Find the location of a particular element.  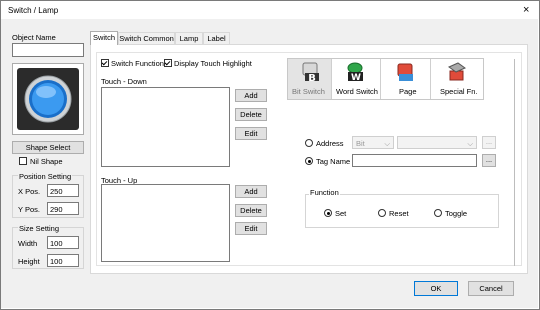

nil-shape-label: Nil Shape is located at coordinates (46, 161).